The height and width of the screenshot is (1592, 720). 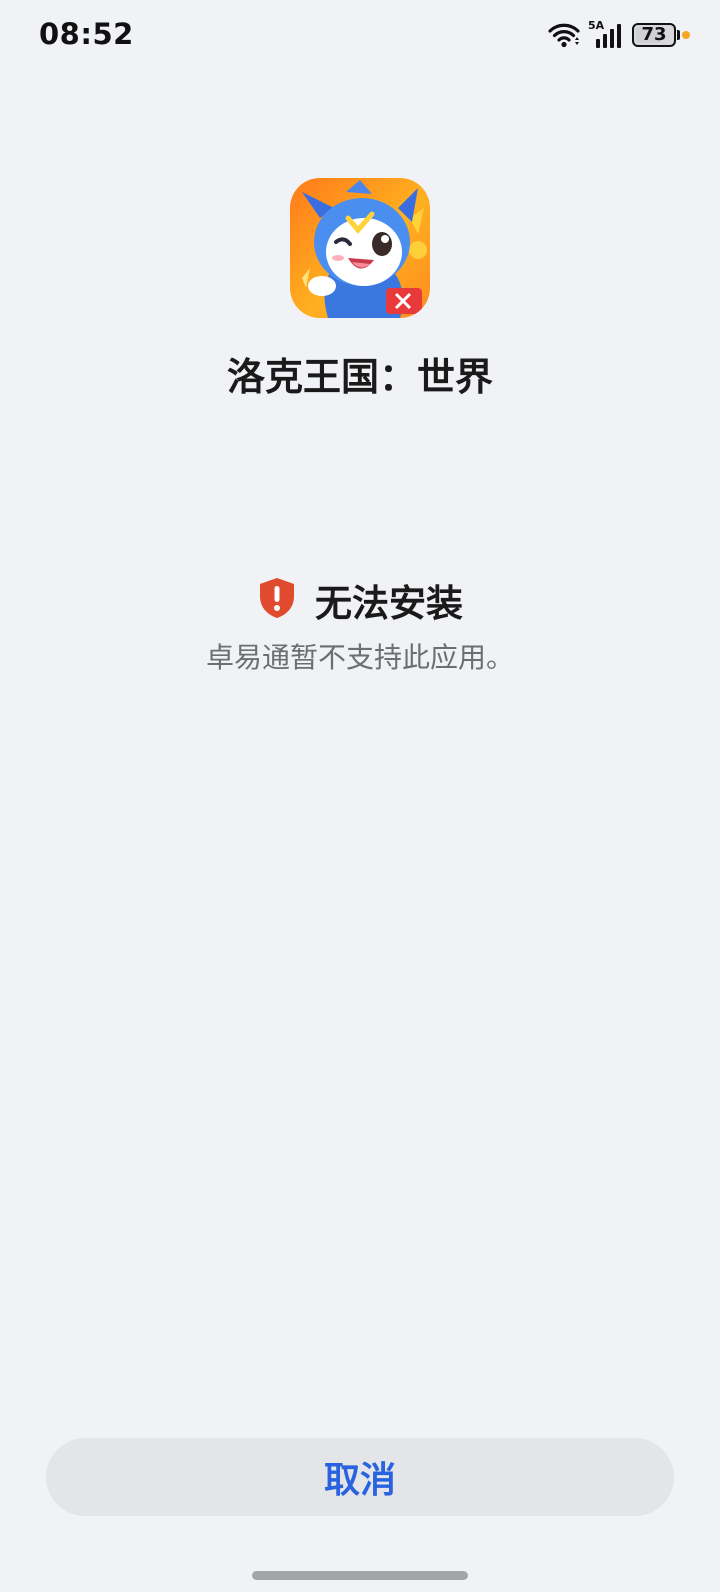 I want to click on app-title: 洛克王国：世界, so click(x=359, y=377).